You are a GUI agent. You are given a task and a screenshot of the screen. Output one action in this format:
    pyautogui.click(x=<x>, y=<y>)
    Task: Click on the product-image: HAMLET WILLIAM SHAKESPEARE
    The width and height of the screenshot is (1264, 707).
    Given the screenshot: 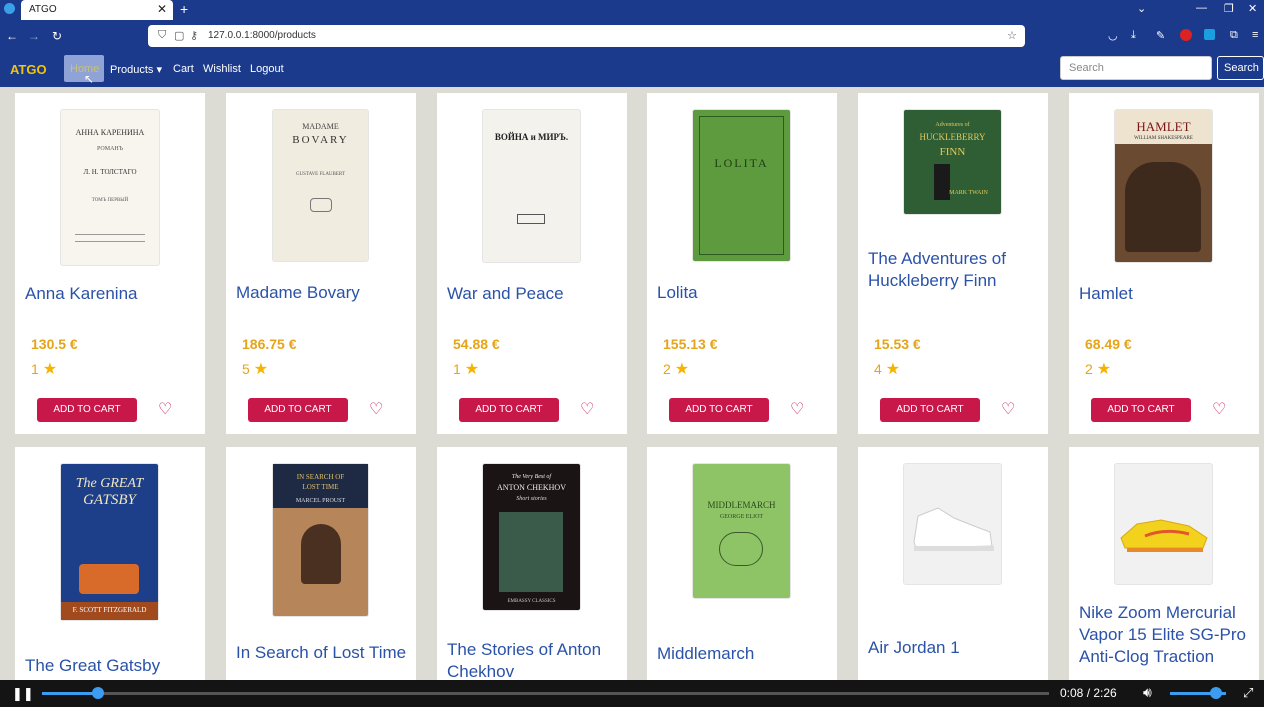 What is the action you would take?
    pyautogui.click(x=1163, y=186)
    